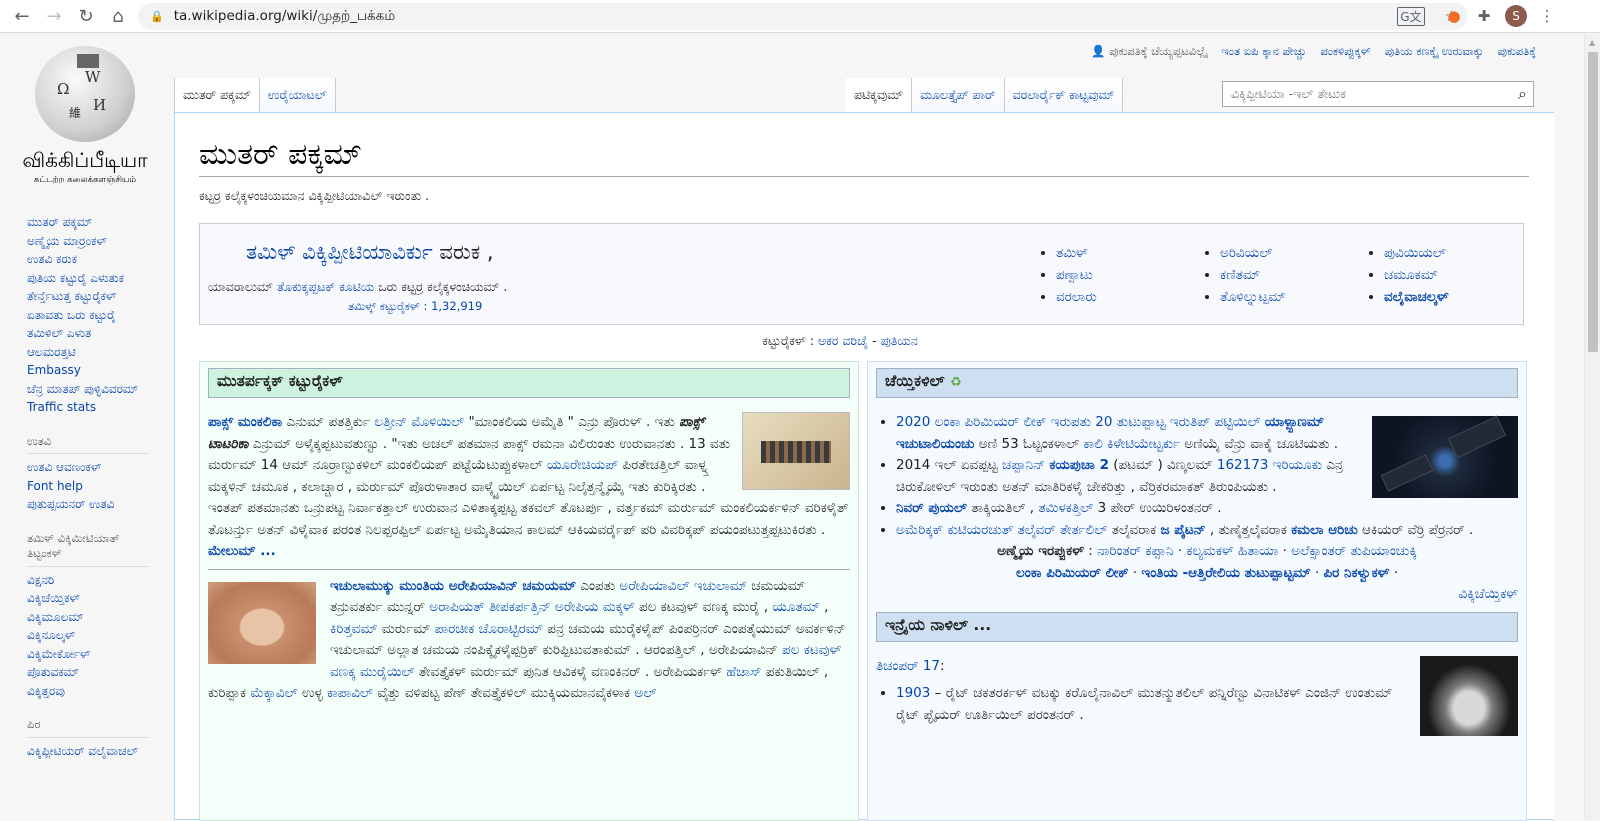  Describe the element at coordinates (1001, 530) in the screenshot. I see `news-link: ಅಮೆರಿಕ್ಕಕ್ ಕುಟಿಯರಚುತ್ ತಲೈವರ್ ತೇರ್ತಲಿಲ್` at that location.